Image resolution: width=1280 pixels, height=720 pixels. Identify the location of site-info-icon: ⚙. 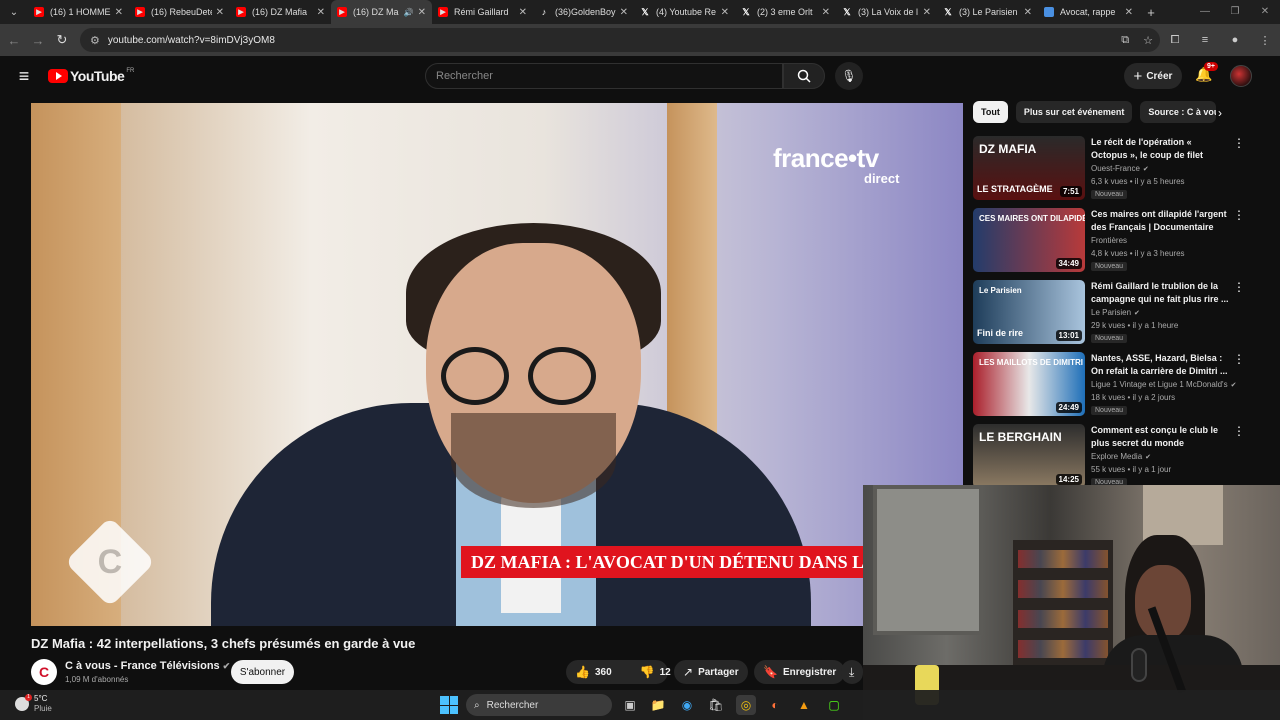
(95, 40).